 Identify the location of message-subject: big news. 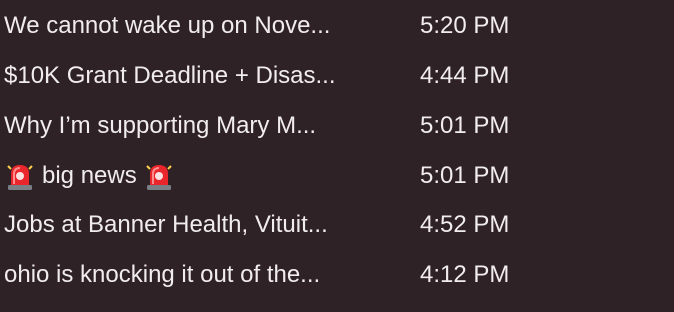
(89, 175).